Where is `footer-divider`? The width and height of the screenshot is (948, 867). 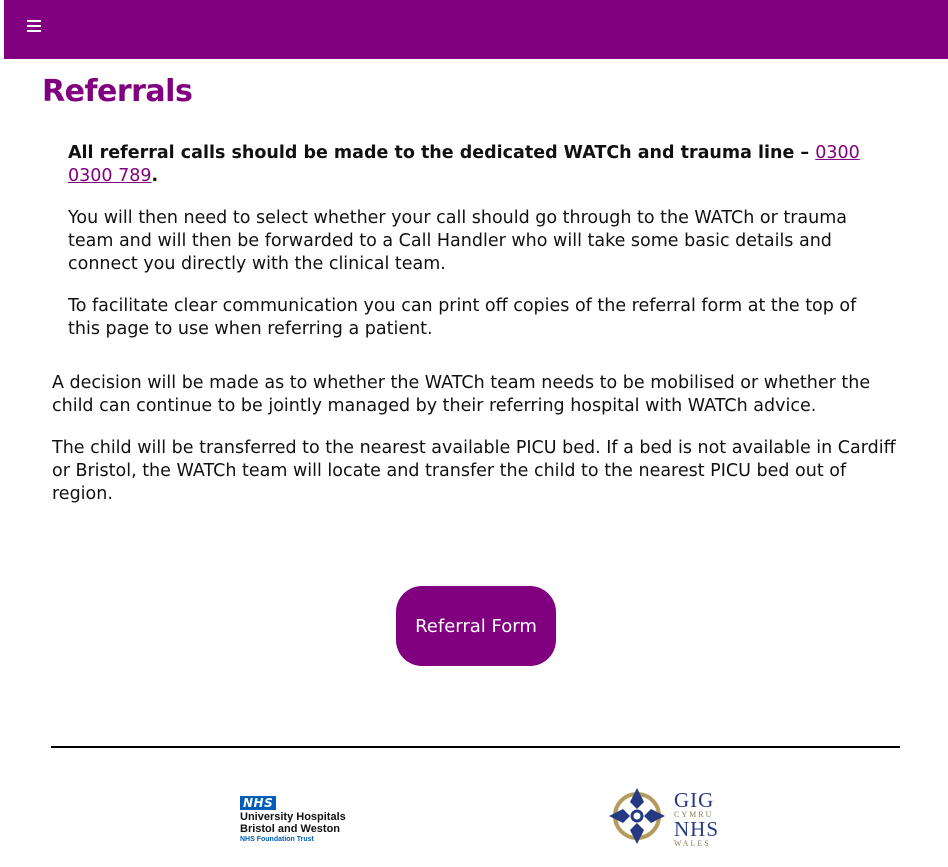
footer-divider is located at coordinates (475, 747).